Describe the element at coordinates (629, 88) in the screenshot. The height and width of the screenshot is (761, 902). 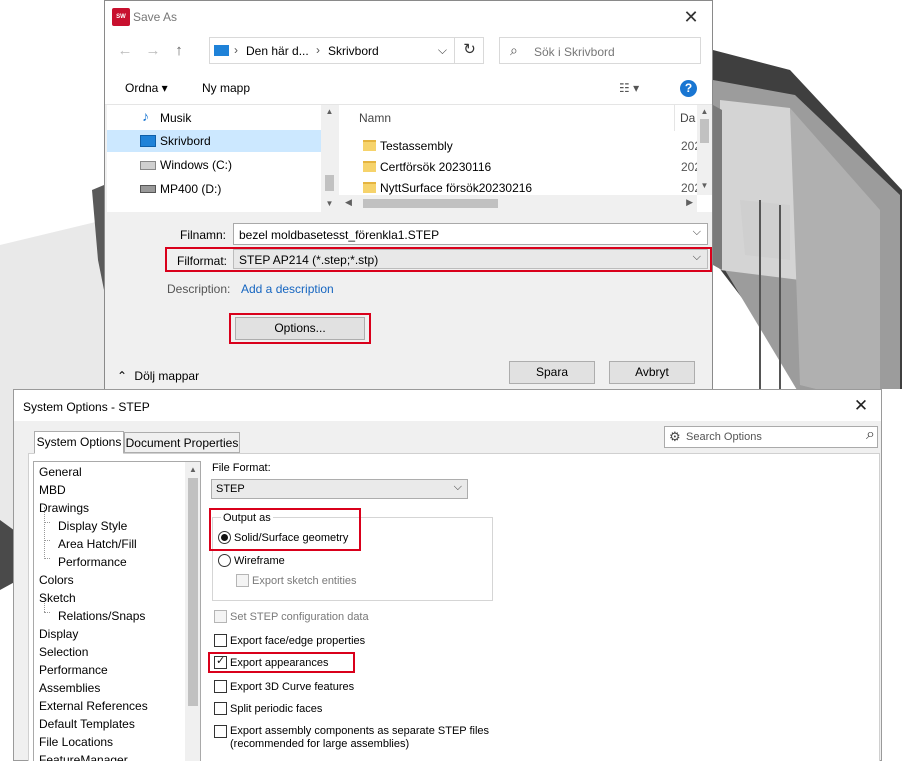
I see `view-options-icon: ☷ ▾` at that location.